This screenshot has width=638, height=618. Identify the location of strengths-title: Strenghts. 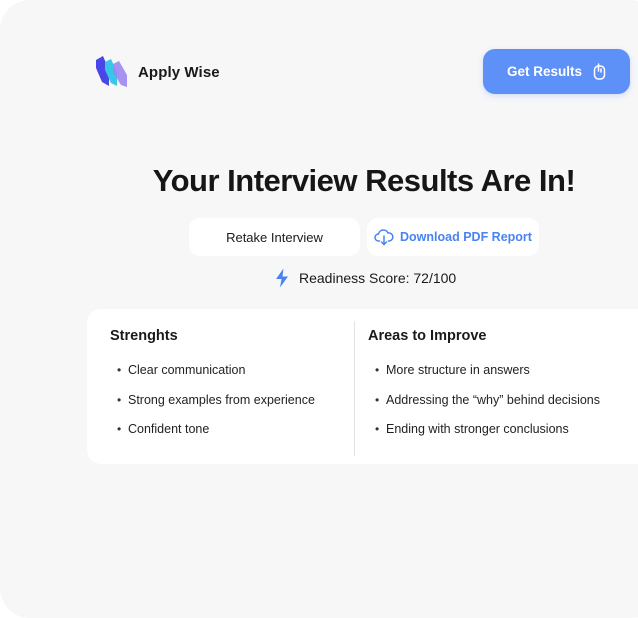
(144, 336).